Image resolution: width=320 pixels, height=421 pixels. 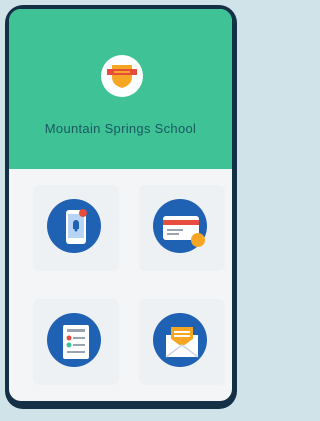 I want to click on email-tile, so click(x=182, y=342).